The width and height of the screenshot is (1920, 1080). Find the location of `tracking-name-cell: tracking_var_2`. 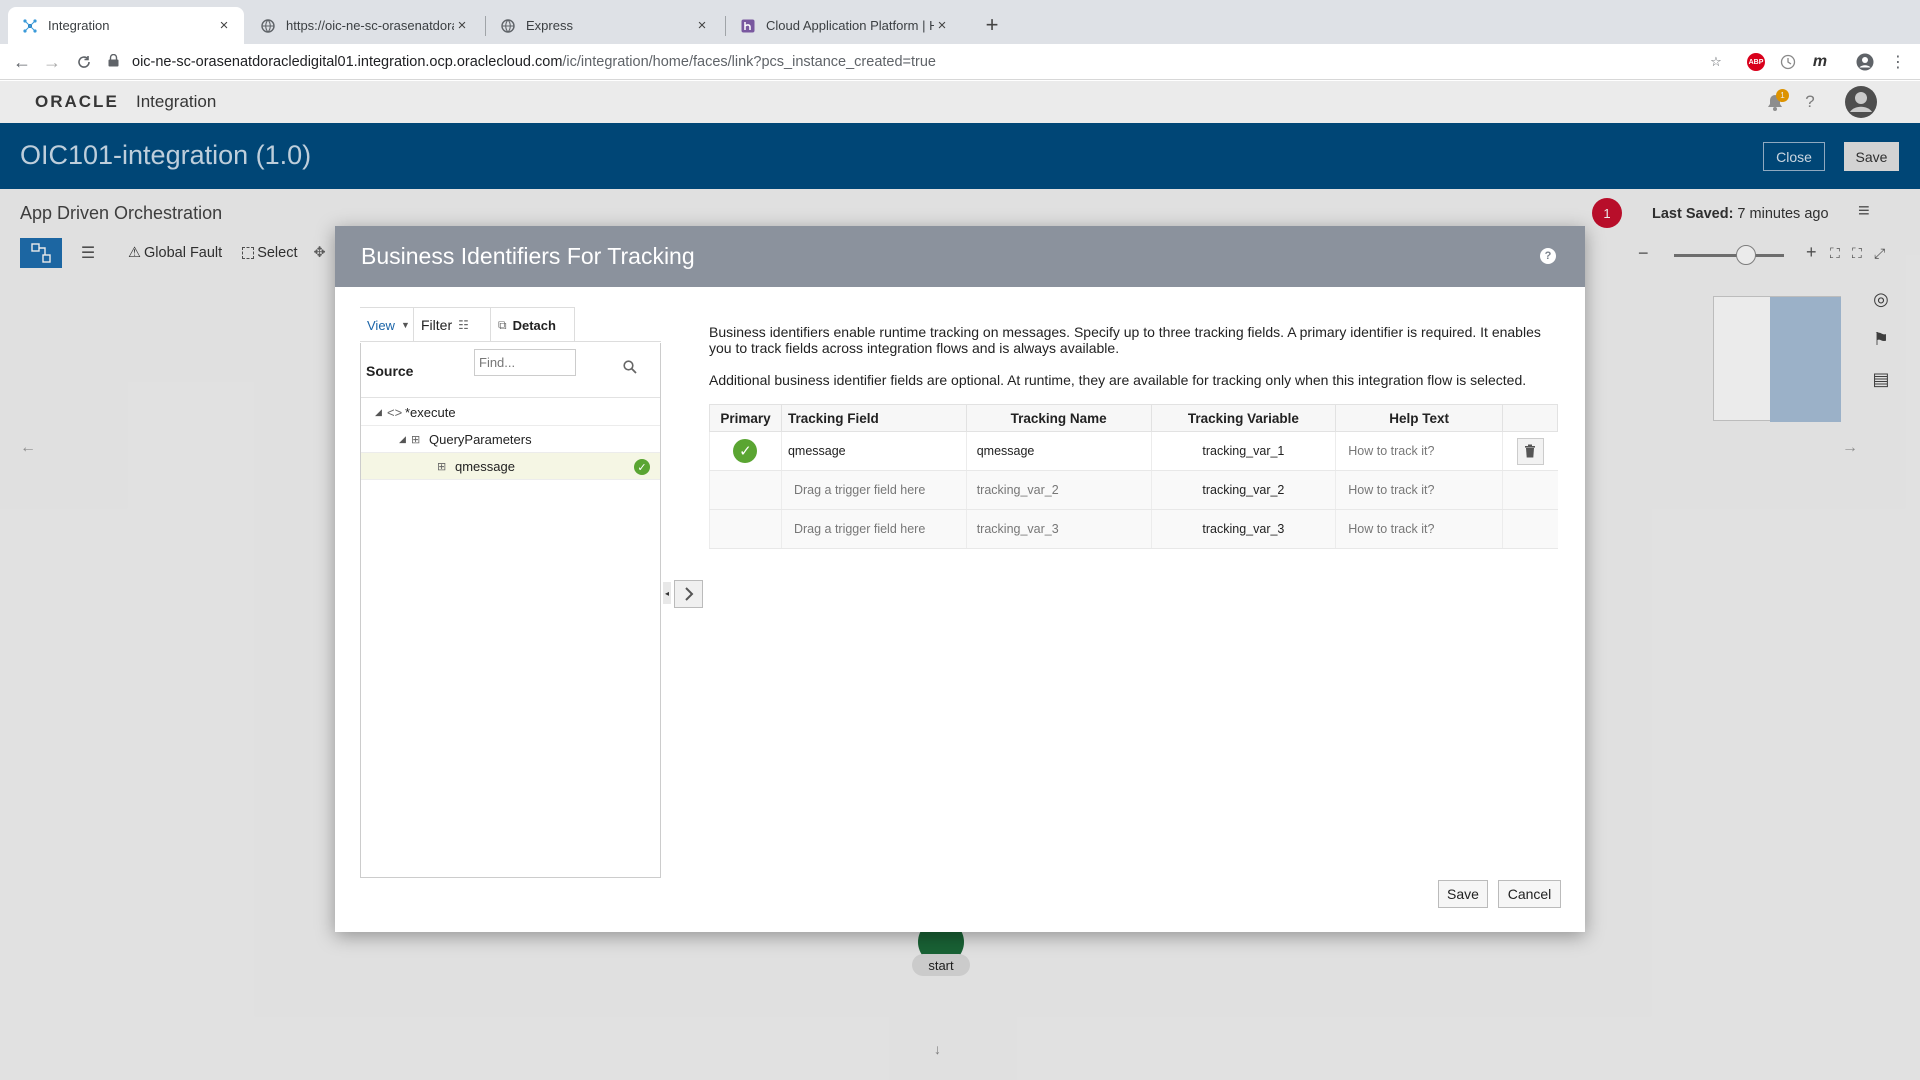

tracking-name-cell: tracking_var_2 is located at coordinates (1058, 490).